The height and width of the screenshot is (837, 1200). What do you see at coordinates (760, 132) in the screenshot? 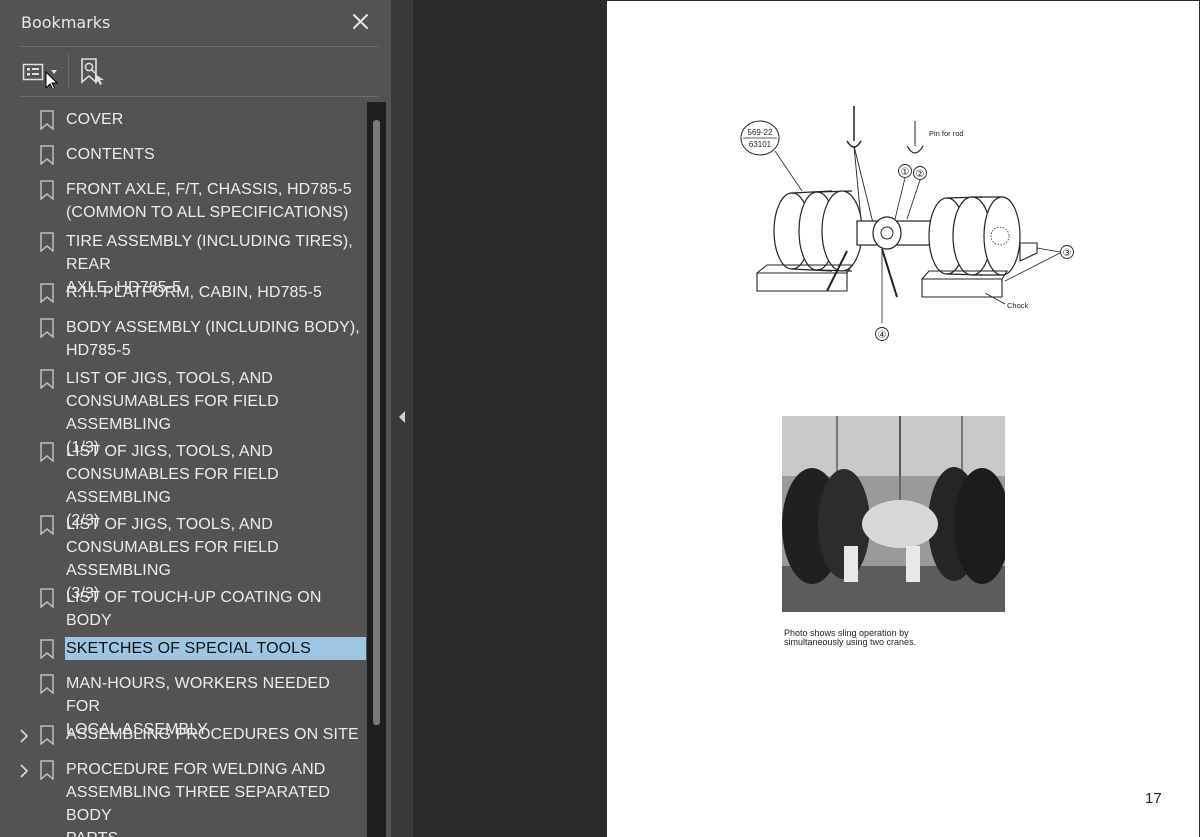
I see `diagram-badge-top: 569-22` at bounding box center [760, 132].